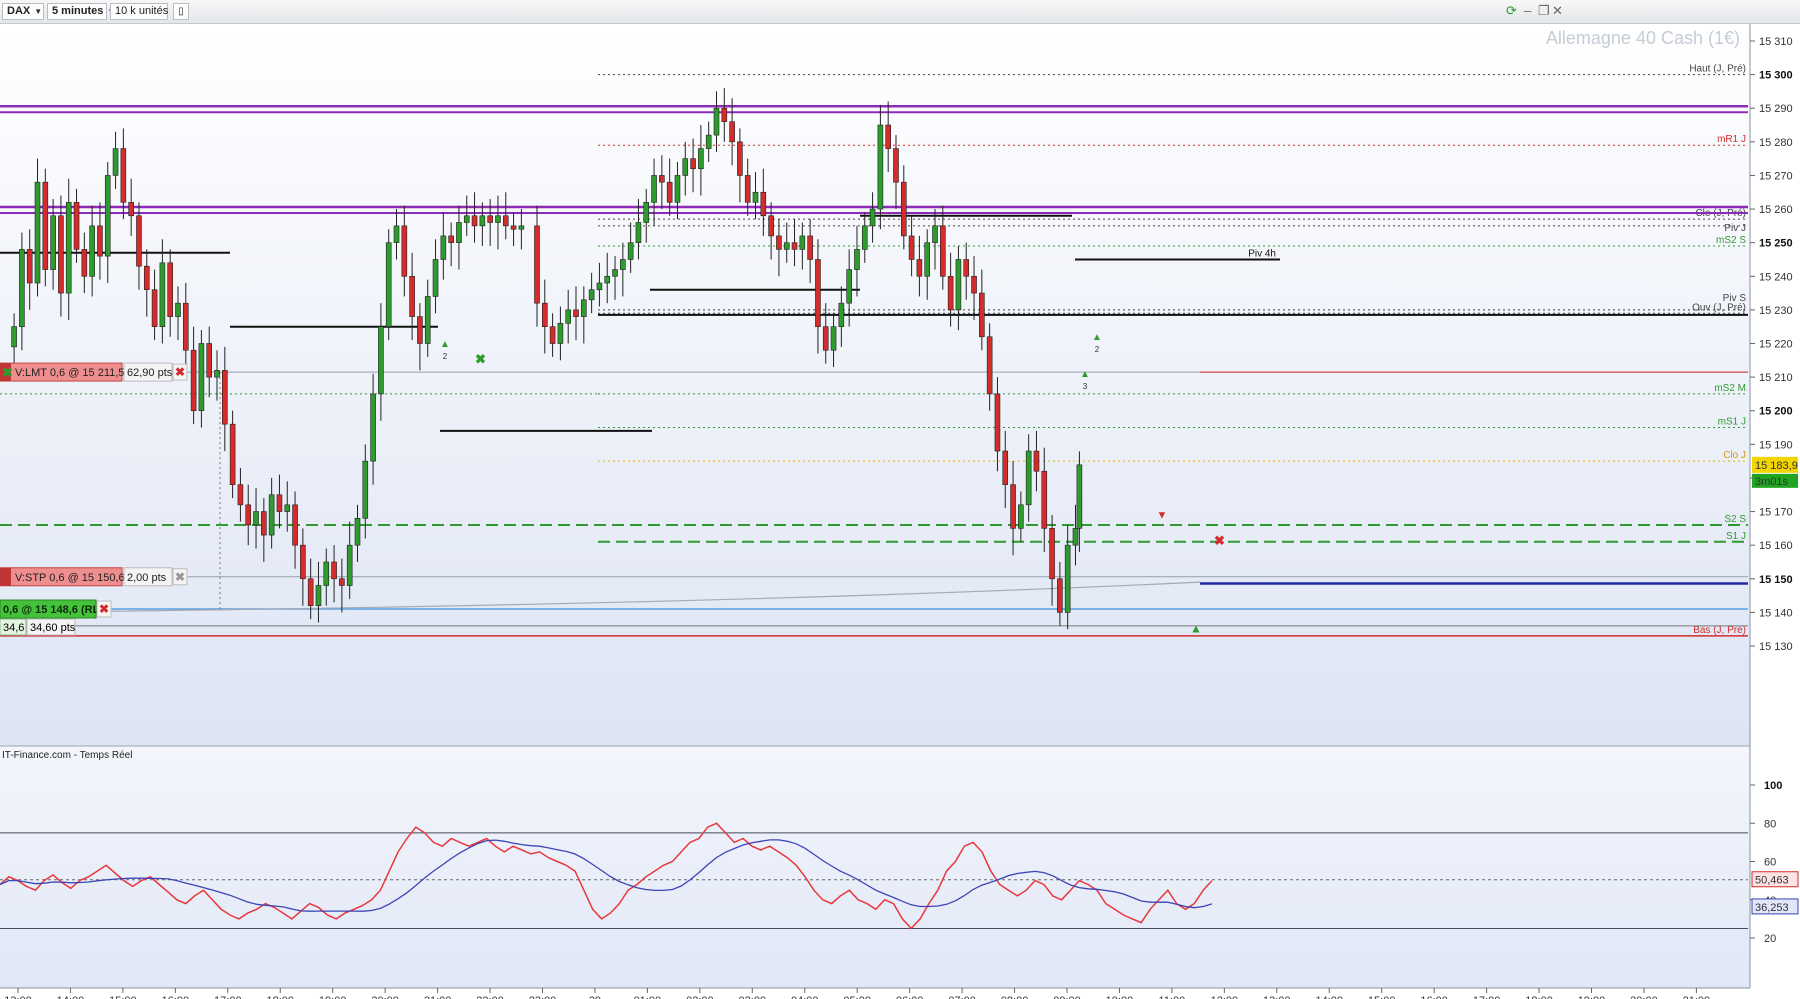 This screenshot has height=999, width=1800. Describe the element at coordinates (1773, 786) in the screenshot. I see `rsi-tick-label: 100` at that location.